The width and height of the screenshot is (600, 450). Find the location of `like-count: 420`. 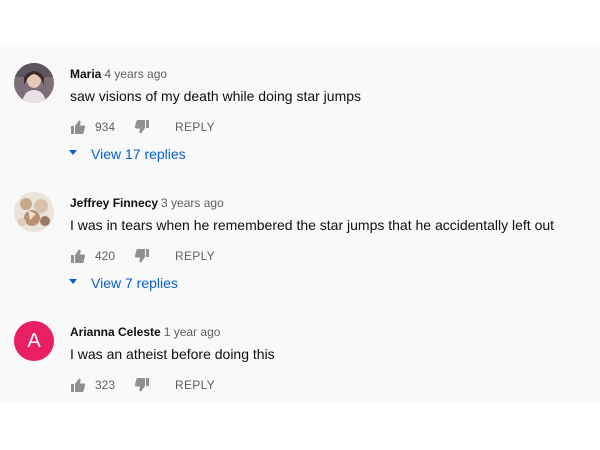

like-count: 420 is located at coordinates (105, 256).